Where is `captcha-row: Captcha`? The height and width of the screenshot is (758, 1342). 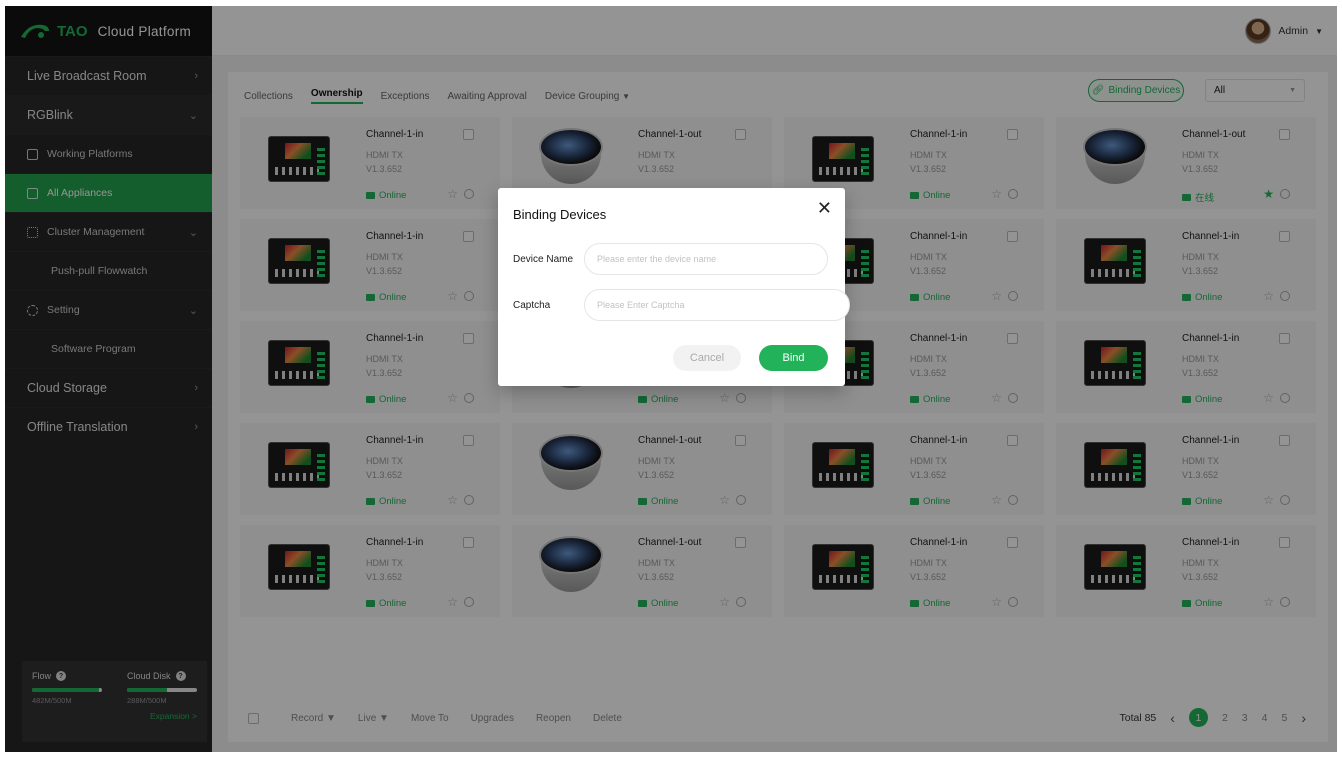
captcha-row: Captcha is located at coordinates (681, 305).